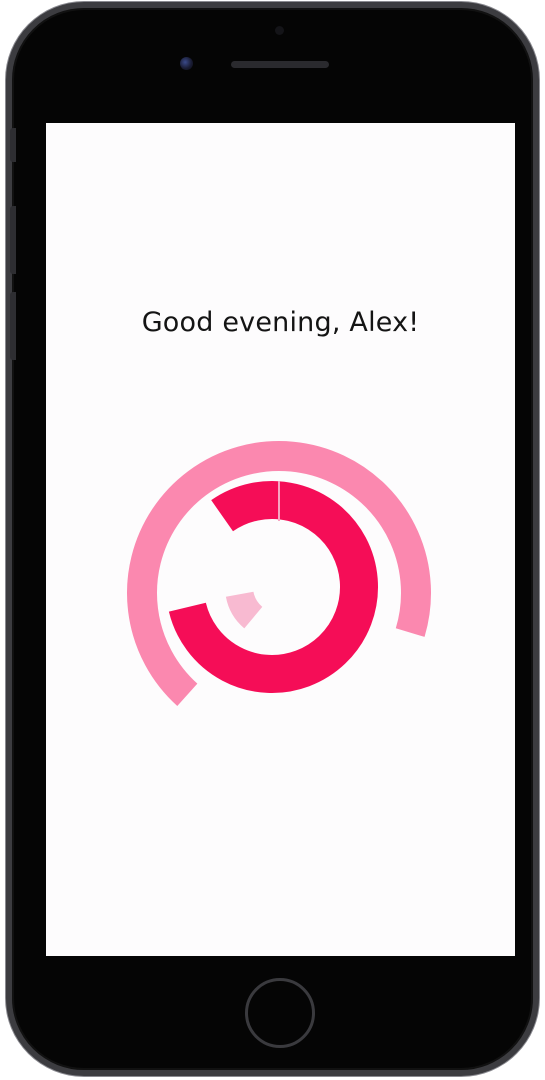 The width and height of the screenshot is (545, 1080). Describe the element at coordinates (186, 63) in the screenshot. I see `front-camera-icon` at that location.